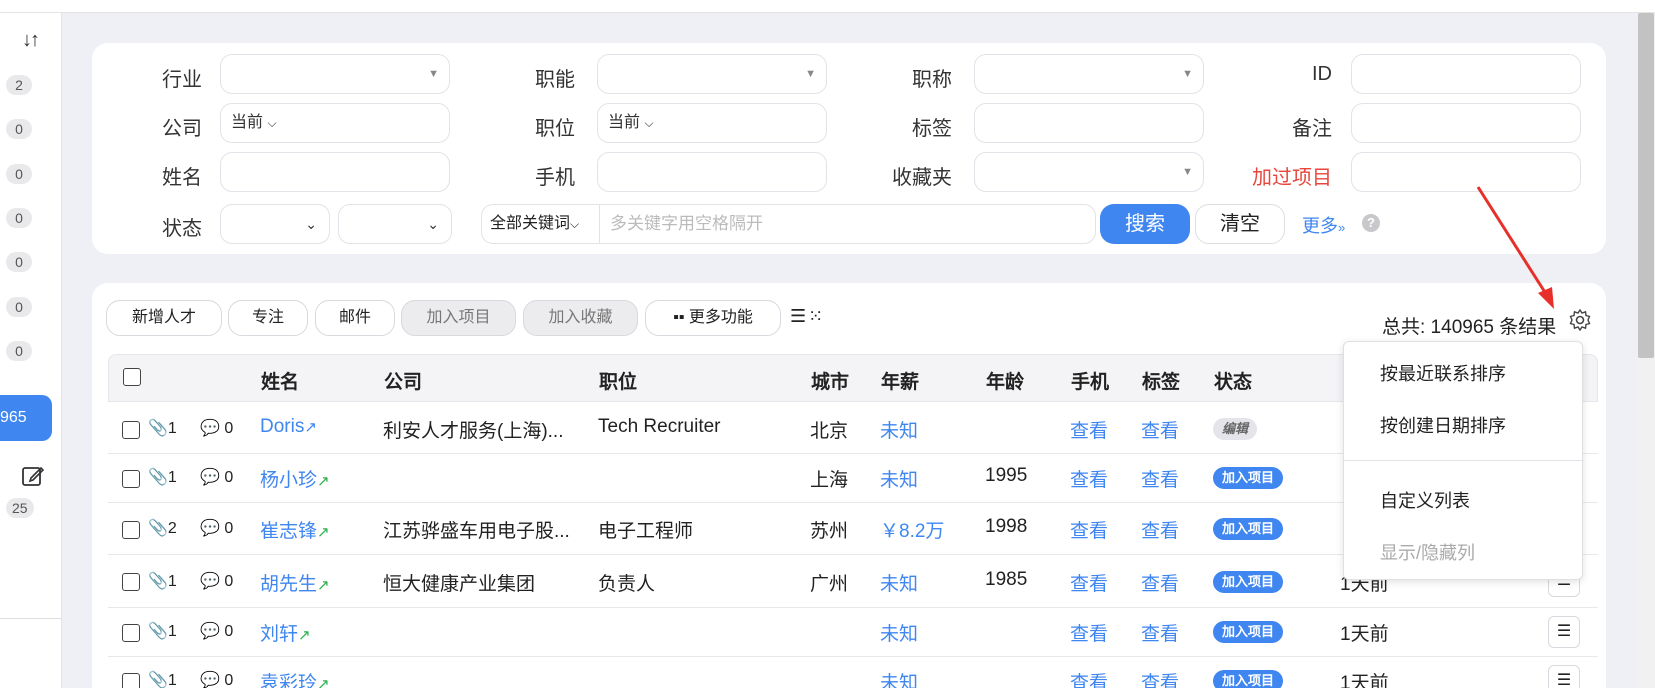  Describe the element at coordinates (1443, 373) in the screenshot. I see `sort-by-recent-contact: 按最近联系排序` at that location.